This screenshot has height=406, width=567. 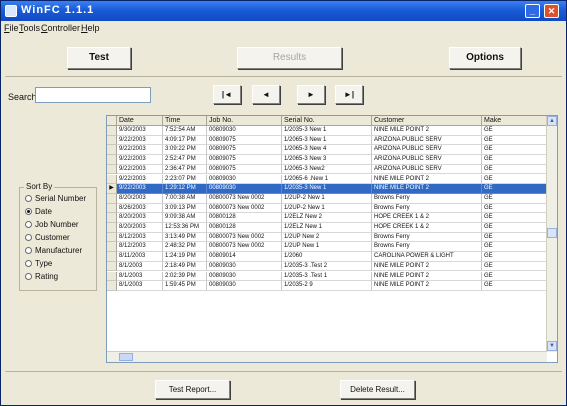 What do you see at coordinates (185, 179) in the screenshot?
I see `cell-time: 2:23:07 PM` at bounding box center [185, 179].